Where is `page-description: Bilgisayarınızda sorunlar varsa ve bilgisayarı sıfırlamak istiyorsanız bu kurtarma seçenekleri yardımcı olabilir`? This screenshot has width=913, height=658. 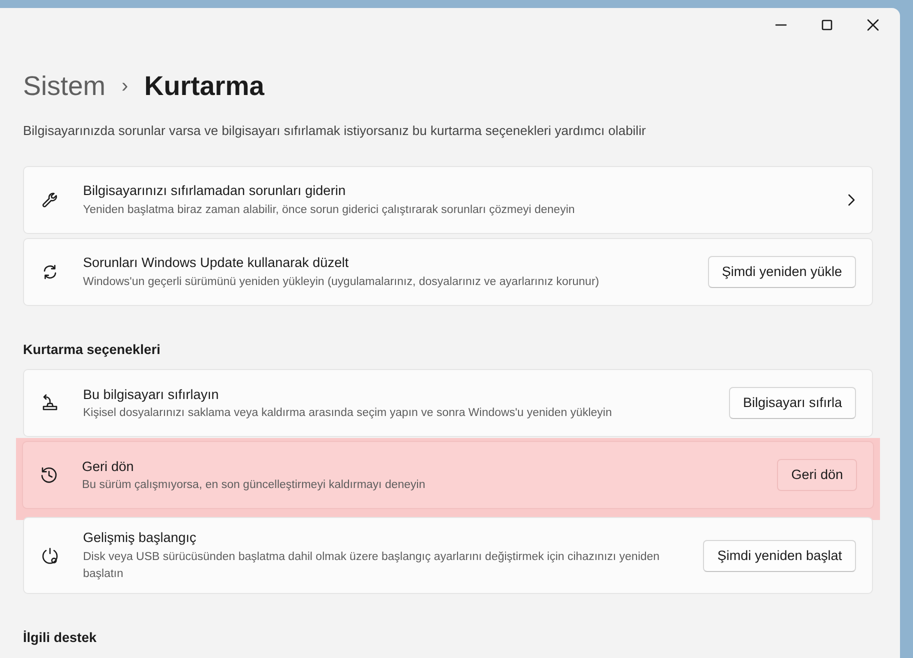
page-description: Bilgisayarınızda sorunlar varsa ve bilgisayarı sıfırlamak istiyorsanız bu kurtarma seçenekleri yardımcı olabilir is located at coordinates (335, 131).